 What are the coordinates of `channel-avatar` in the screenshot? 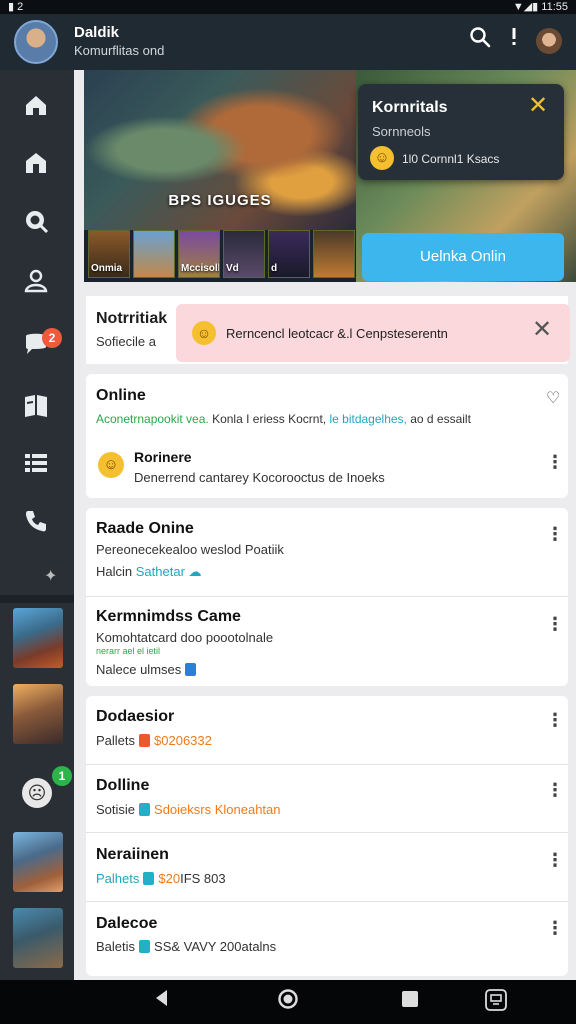 It's located at (36, 42).